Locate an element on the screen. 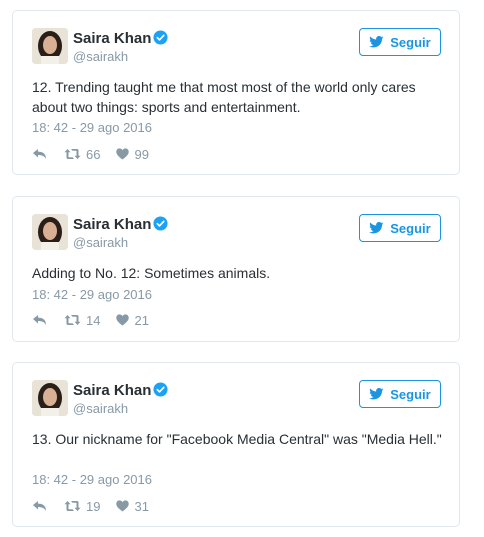  retweet-count: 19 is located at coordinates (93, 506).